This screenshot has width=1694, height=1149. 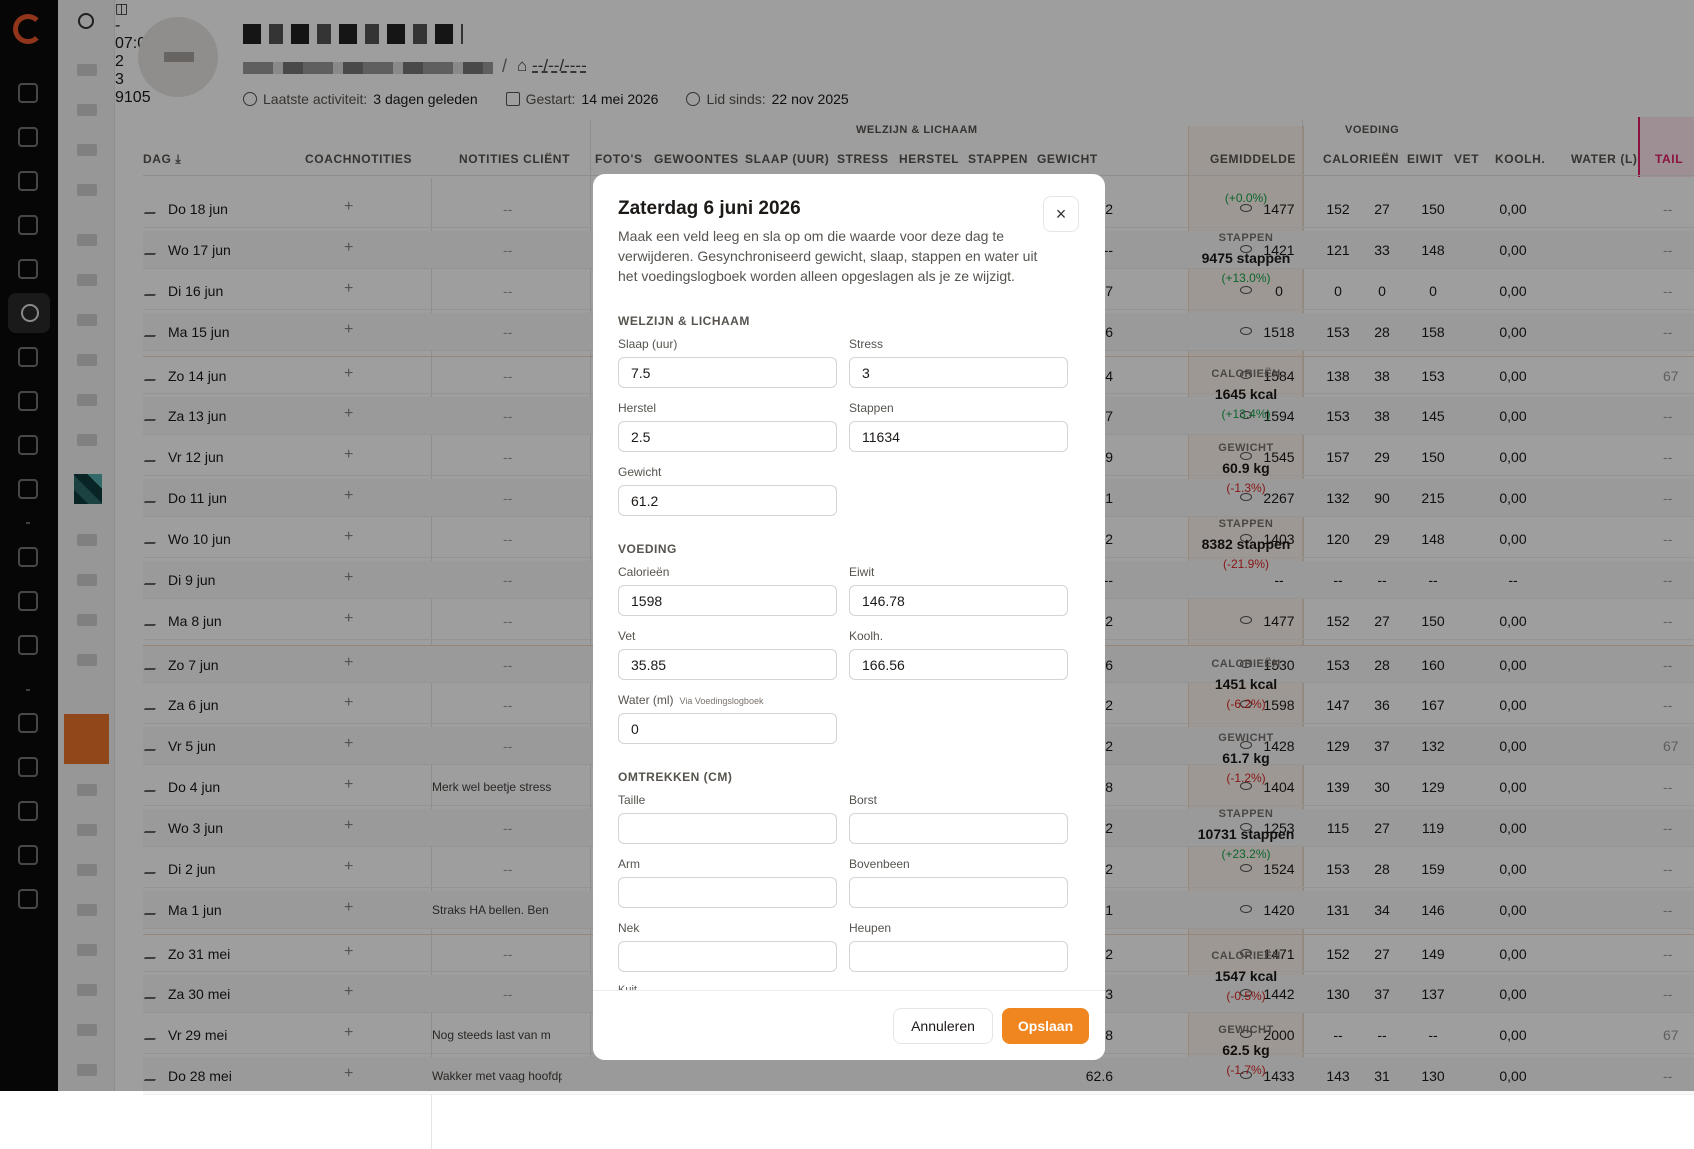 What do you see at coordinates (632, 800) in the screenshot?
I see `taille-label: Taille` at bounding box center [632, 800].